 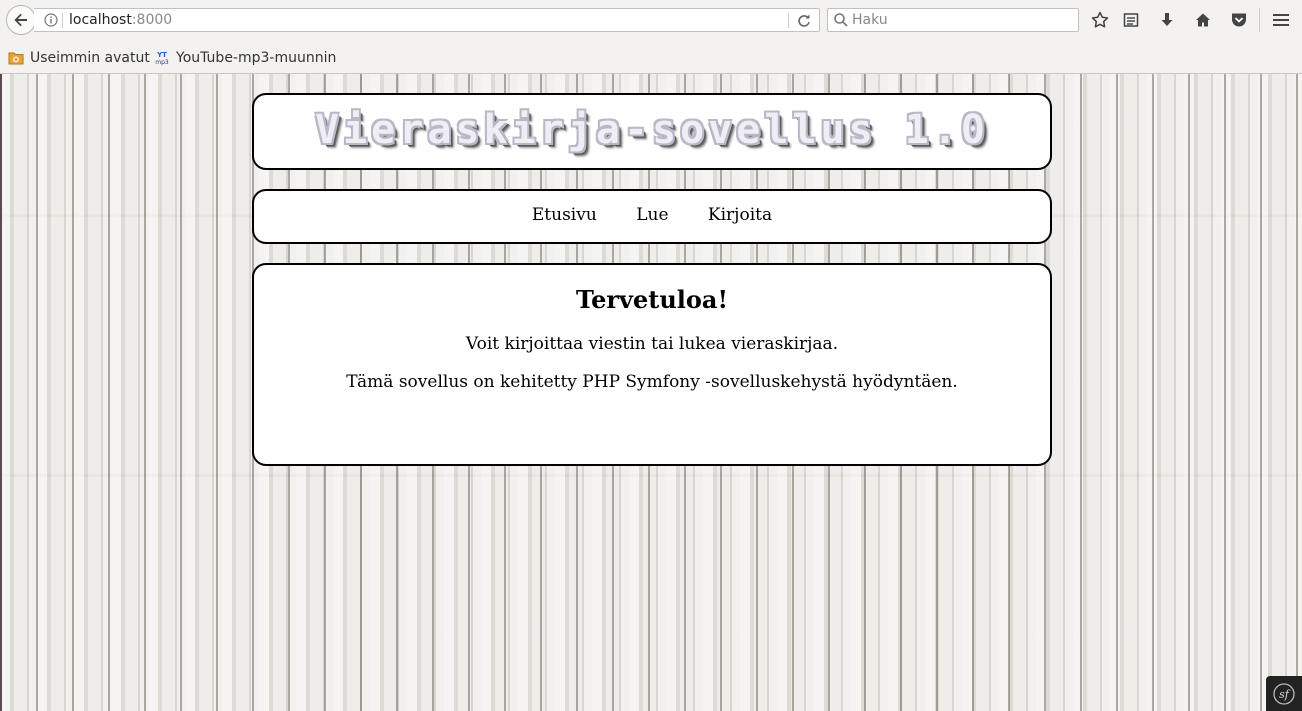 I want to click on bookmark-yt-mp3: YT mp3 YouTube-mp3-muunnin, so click(x=245, y=58).